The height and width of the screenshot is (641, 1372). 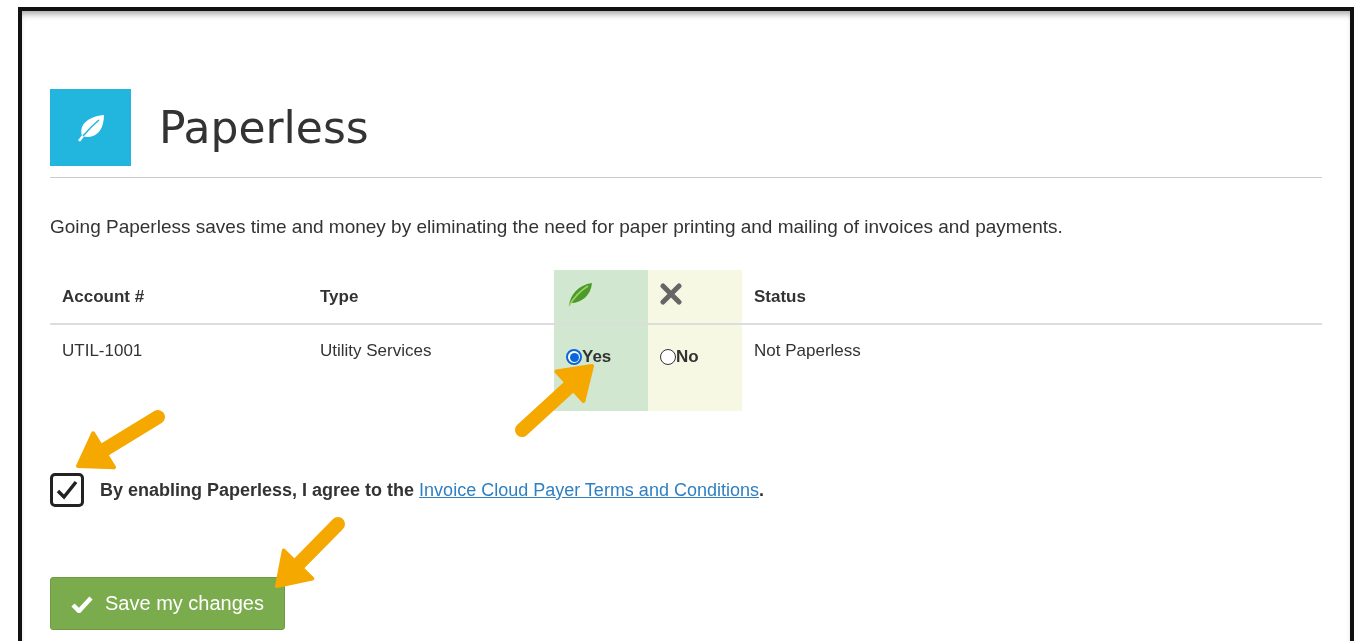 What do you see at coordinates (807, 351) in the screenshot?
I see `table-cell: Not Paperless` at bounding box center [807, 351].